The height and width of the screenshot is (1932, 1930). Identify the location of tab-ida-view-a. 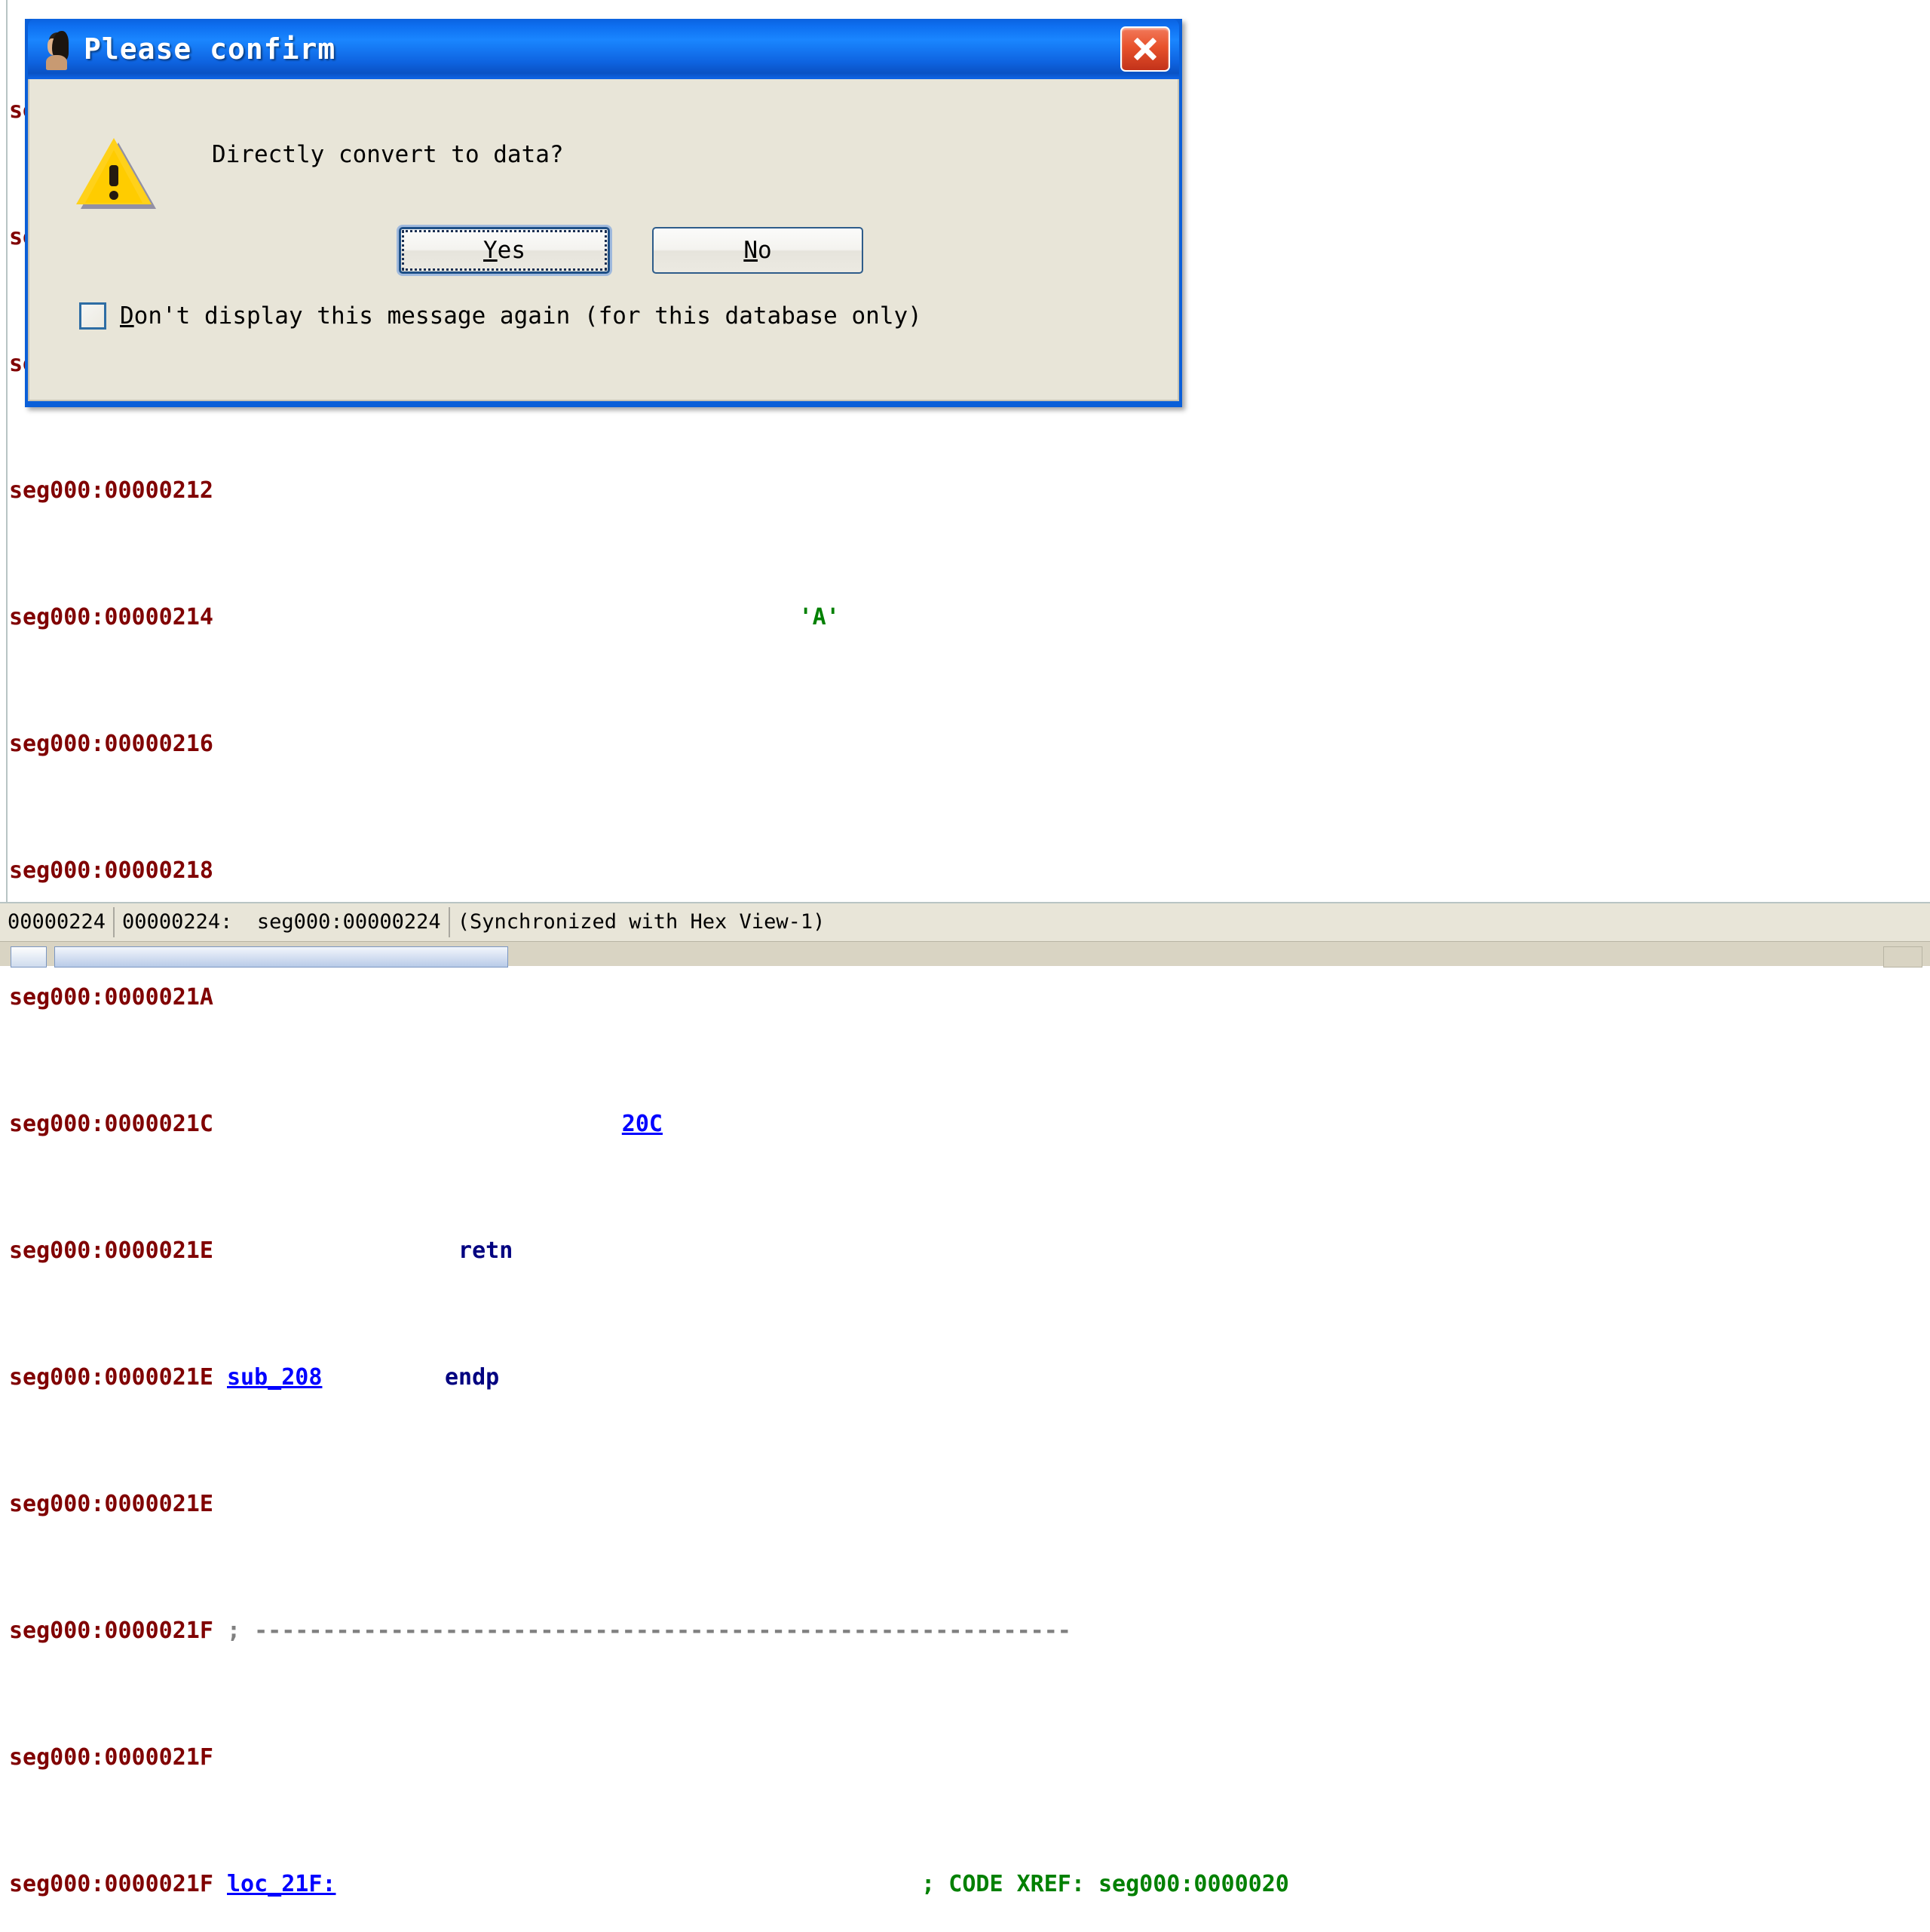
(281, 957).